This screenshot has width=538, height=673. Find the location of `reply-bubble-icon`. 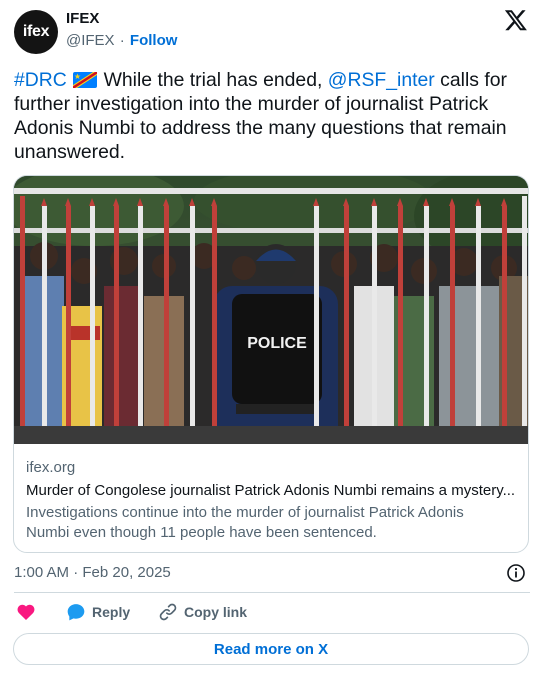

reply-bubble-icon is located at coordinates (76, 612).